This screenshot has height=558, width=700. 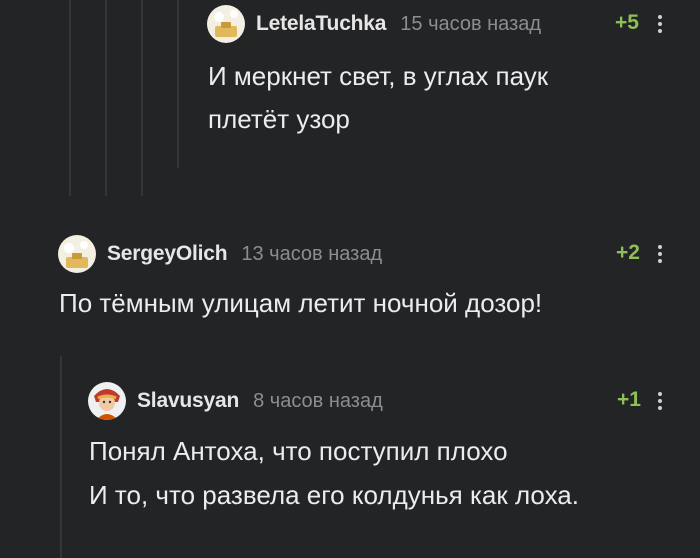 I want to click on character-avatar-icon, so click(x=107, y=401).